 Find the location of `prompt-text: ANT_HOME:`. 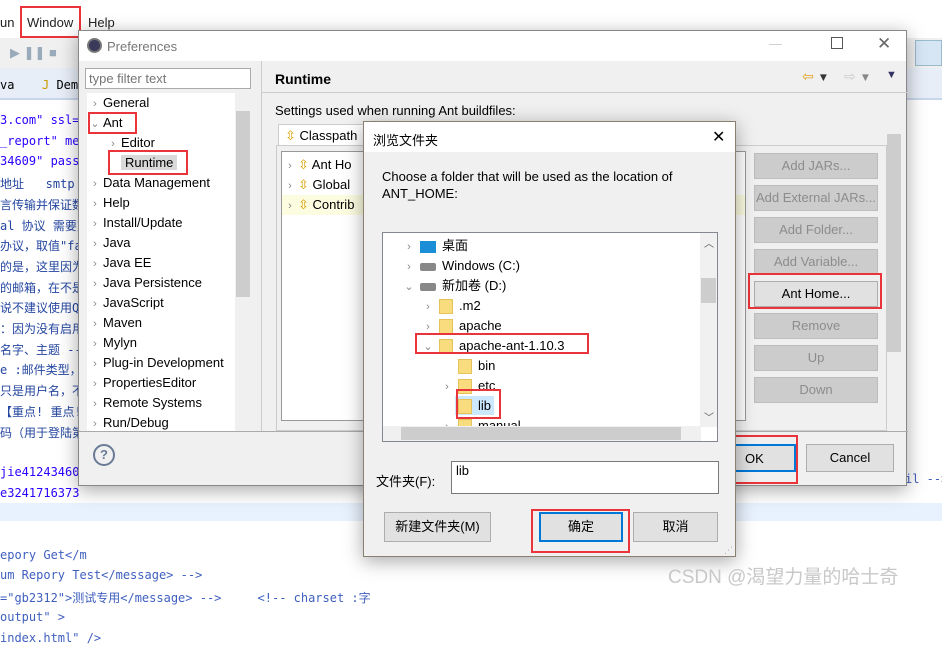

prompt-text: ANT_HOME: is located at coordinates (420, 193).